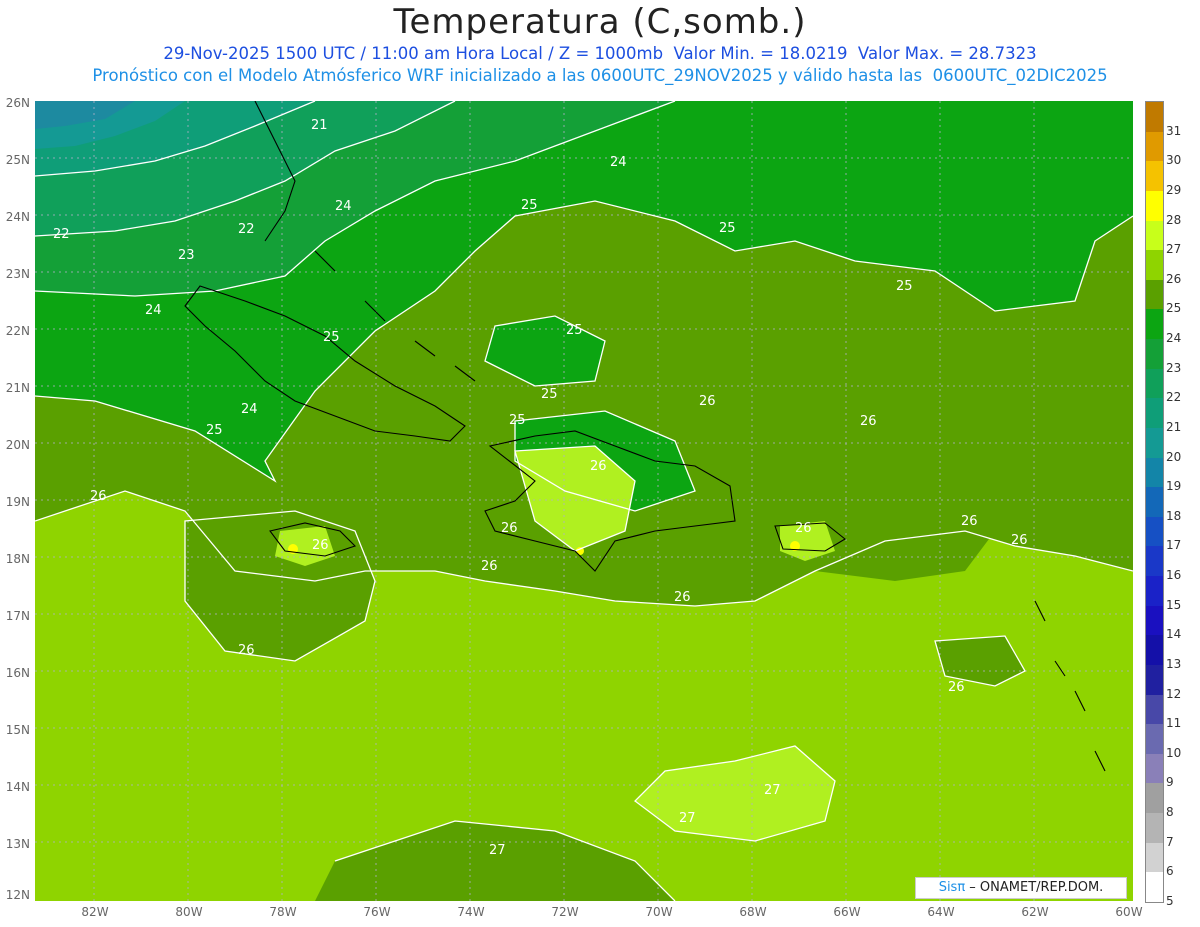  Describe the element at coordinates (753, 912) in the screenshot. I see `lon-label: 68W` at that location.